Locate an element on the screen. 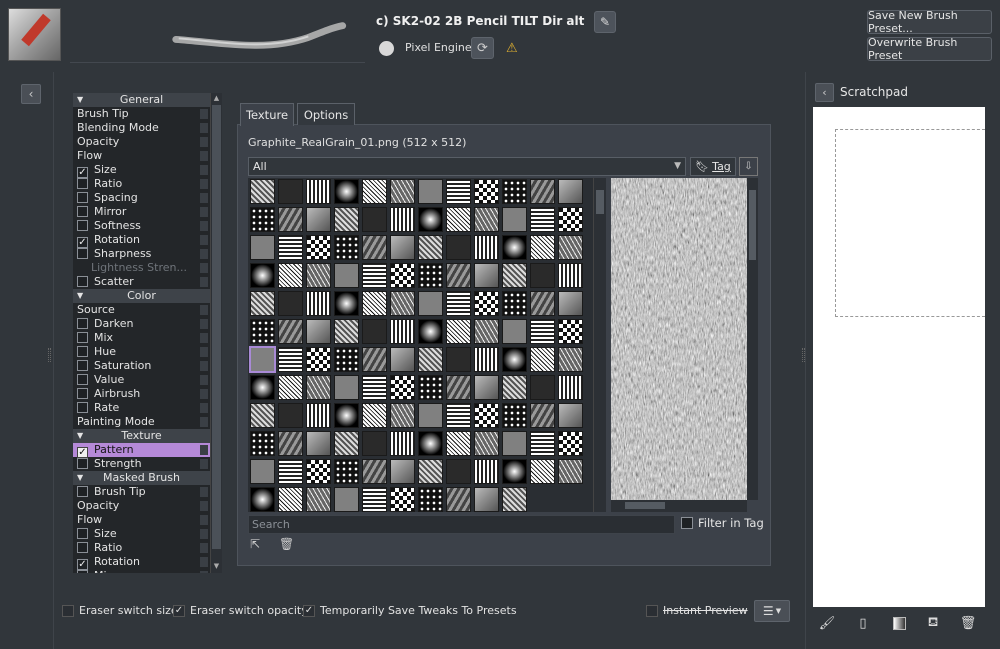  options-list-item: Saturation is located at coordinates (141, 366).